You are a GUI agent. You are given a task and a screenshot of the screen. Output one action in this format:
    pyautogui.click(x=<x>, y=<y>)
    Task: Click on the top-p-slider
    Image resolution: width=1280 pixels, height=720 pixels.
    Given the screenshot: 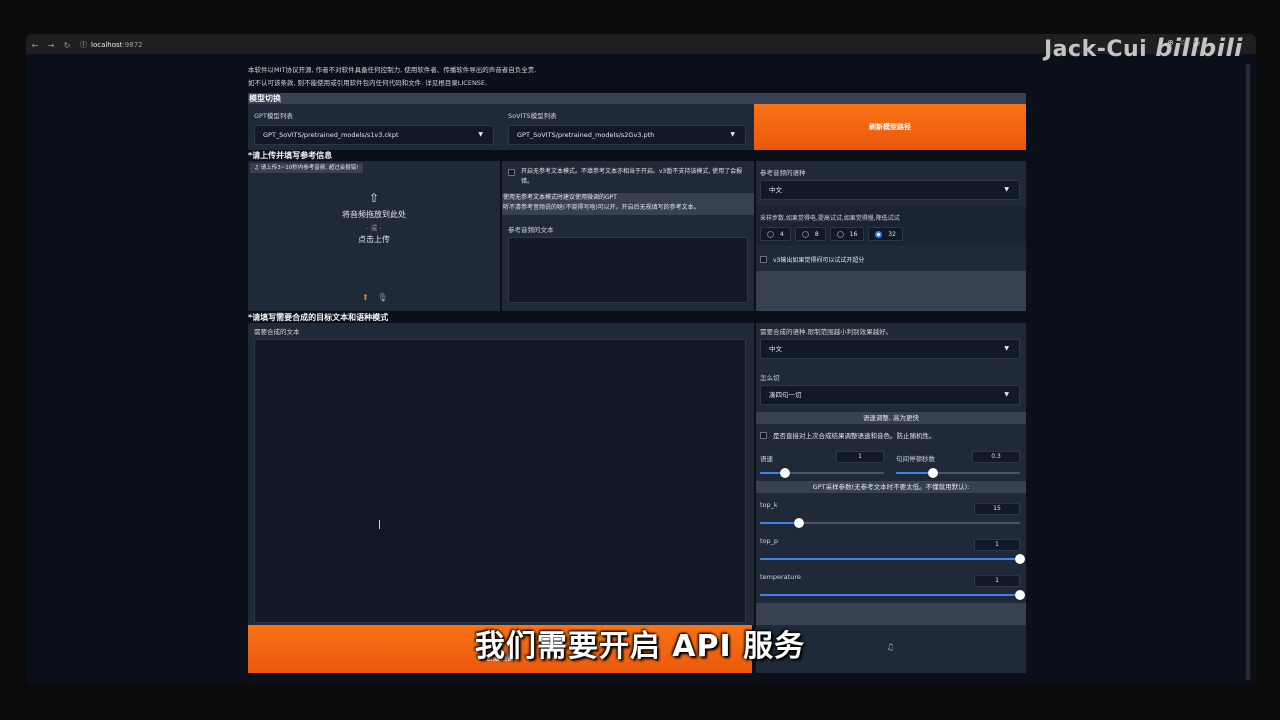 What is the action you would take?
    pyautogui.click(x=892, y=559)
    